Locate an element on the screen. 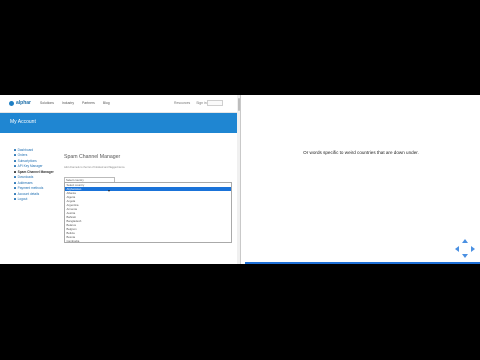  sidebar-item-label: Orders is located at coordinates (22, 155).